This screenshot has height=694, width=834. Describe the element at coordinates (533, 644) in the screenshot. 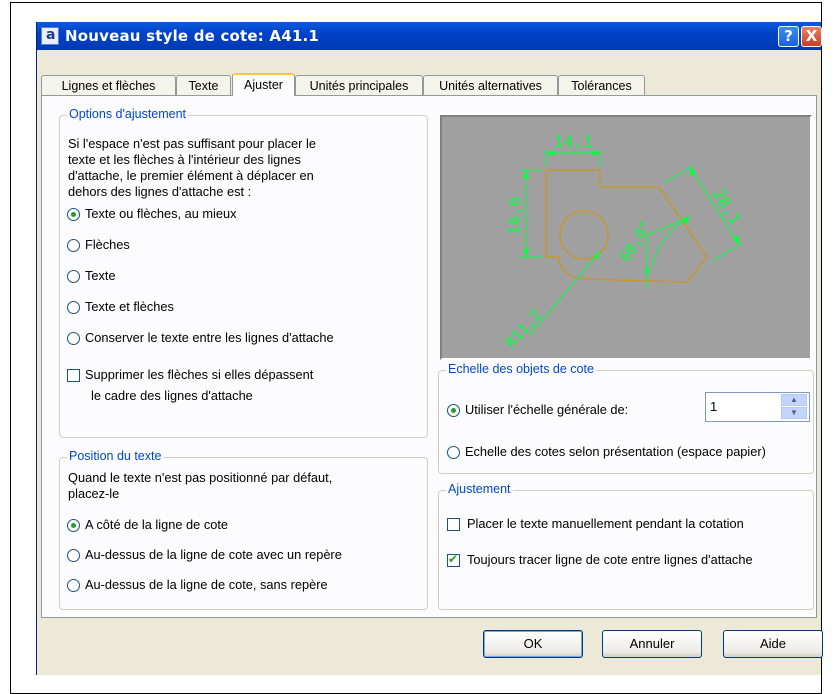

I see `ok-button: OK` at that location.